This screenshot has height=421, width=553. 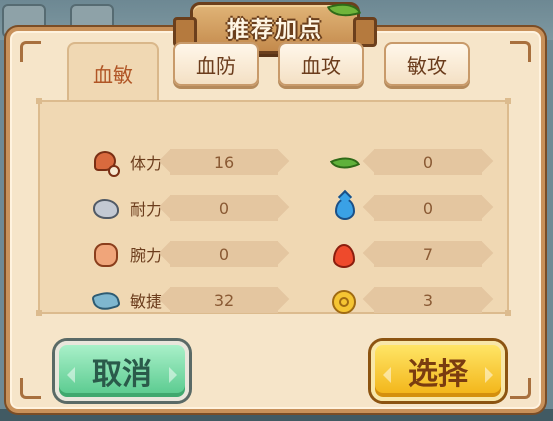 I want to click on leaf-icon, so click(x=345, y=162).